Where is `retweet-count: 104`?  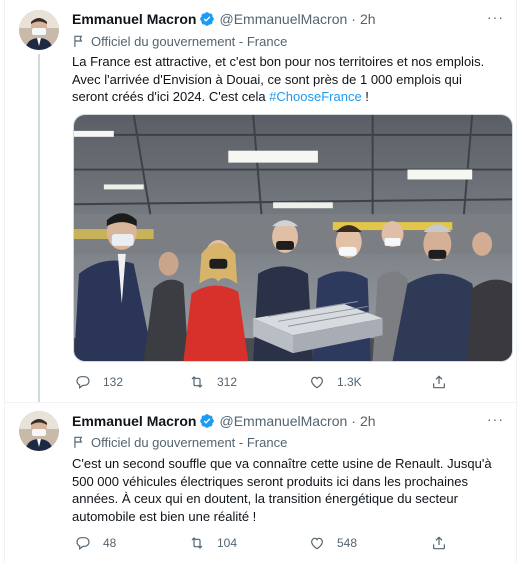 retweet-count: 104 is located at coordinates (227, 543).